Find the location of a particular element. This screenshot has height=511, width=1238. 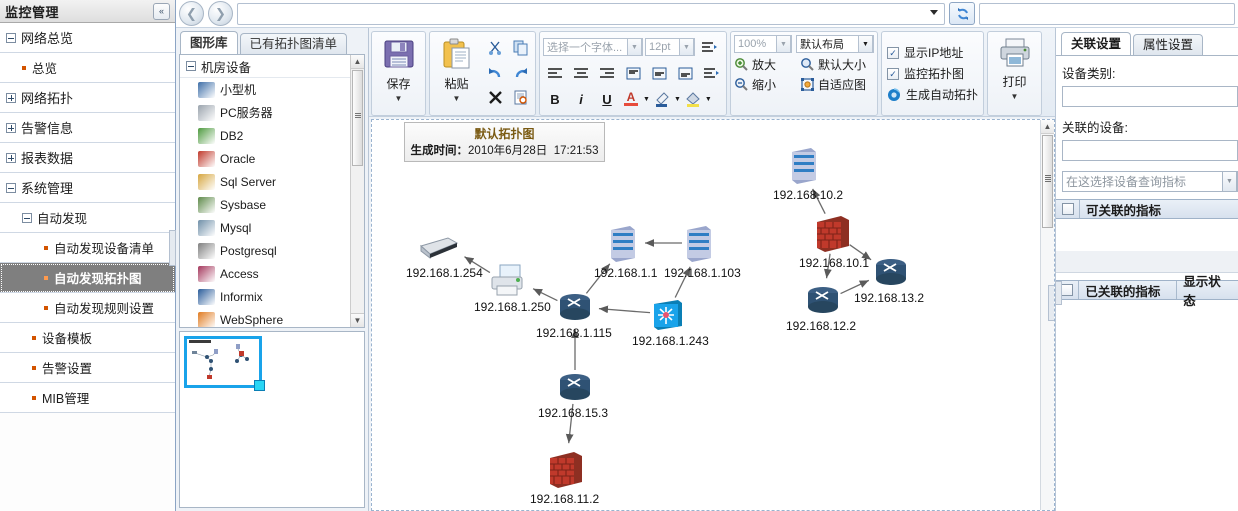

minimap-resize-handle is located at coordinates (259, 385).